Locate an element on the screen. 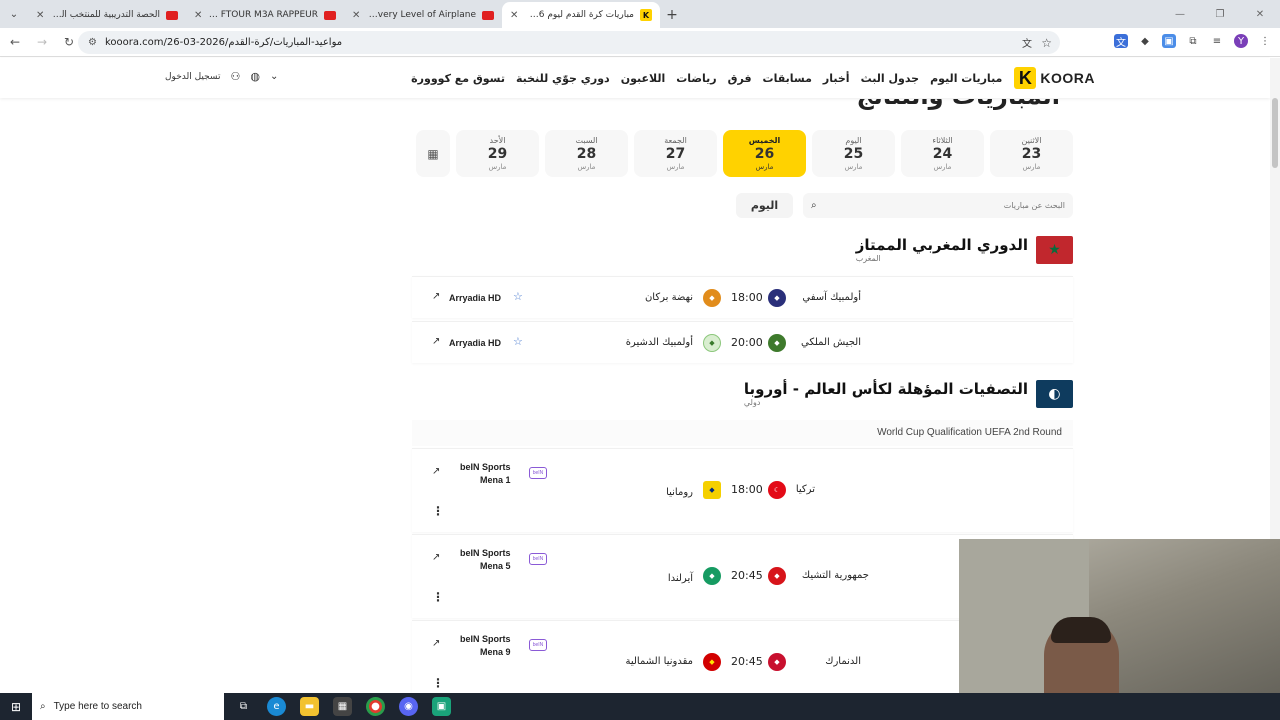  search-input is located at coordinates (940, 205).